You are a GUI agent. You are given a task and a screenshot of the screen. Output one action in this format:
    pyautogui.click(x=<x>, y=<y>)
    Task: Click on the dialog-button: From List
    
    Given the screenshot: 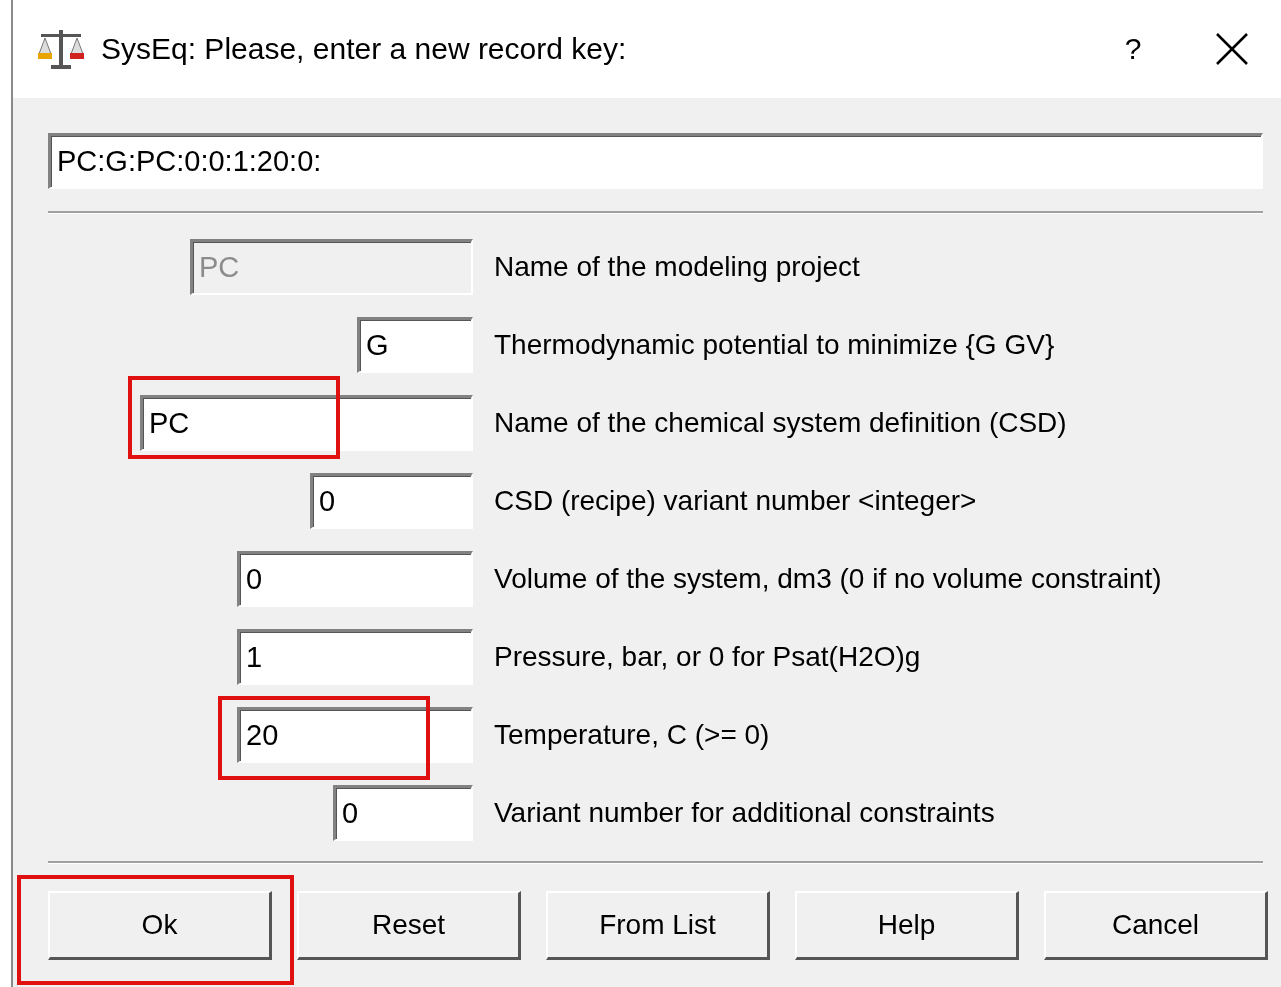 What is the action you would take?
    pyautogui.click(x=658, y=925)
    